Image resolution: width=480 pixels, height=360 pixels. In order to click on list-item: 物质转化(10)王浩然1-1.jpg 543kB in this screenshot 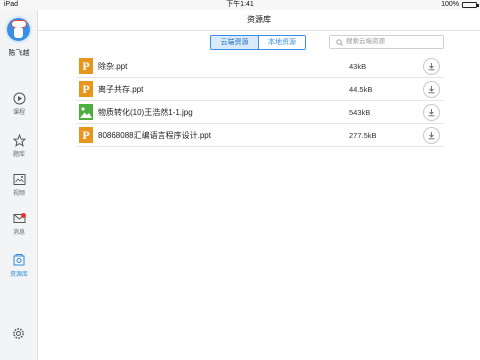, I will do `click(260, 112)`.